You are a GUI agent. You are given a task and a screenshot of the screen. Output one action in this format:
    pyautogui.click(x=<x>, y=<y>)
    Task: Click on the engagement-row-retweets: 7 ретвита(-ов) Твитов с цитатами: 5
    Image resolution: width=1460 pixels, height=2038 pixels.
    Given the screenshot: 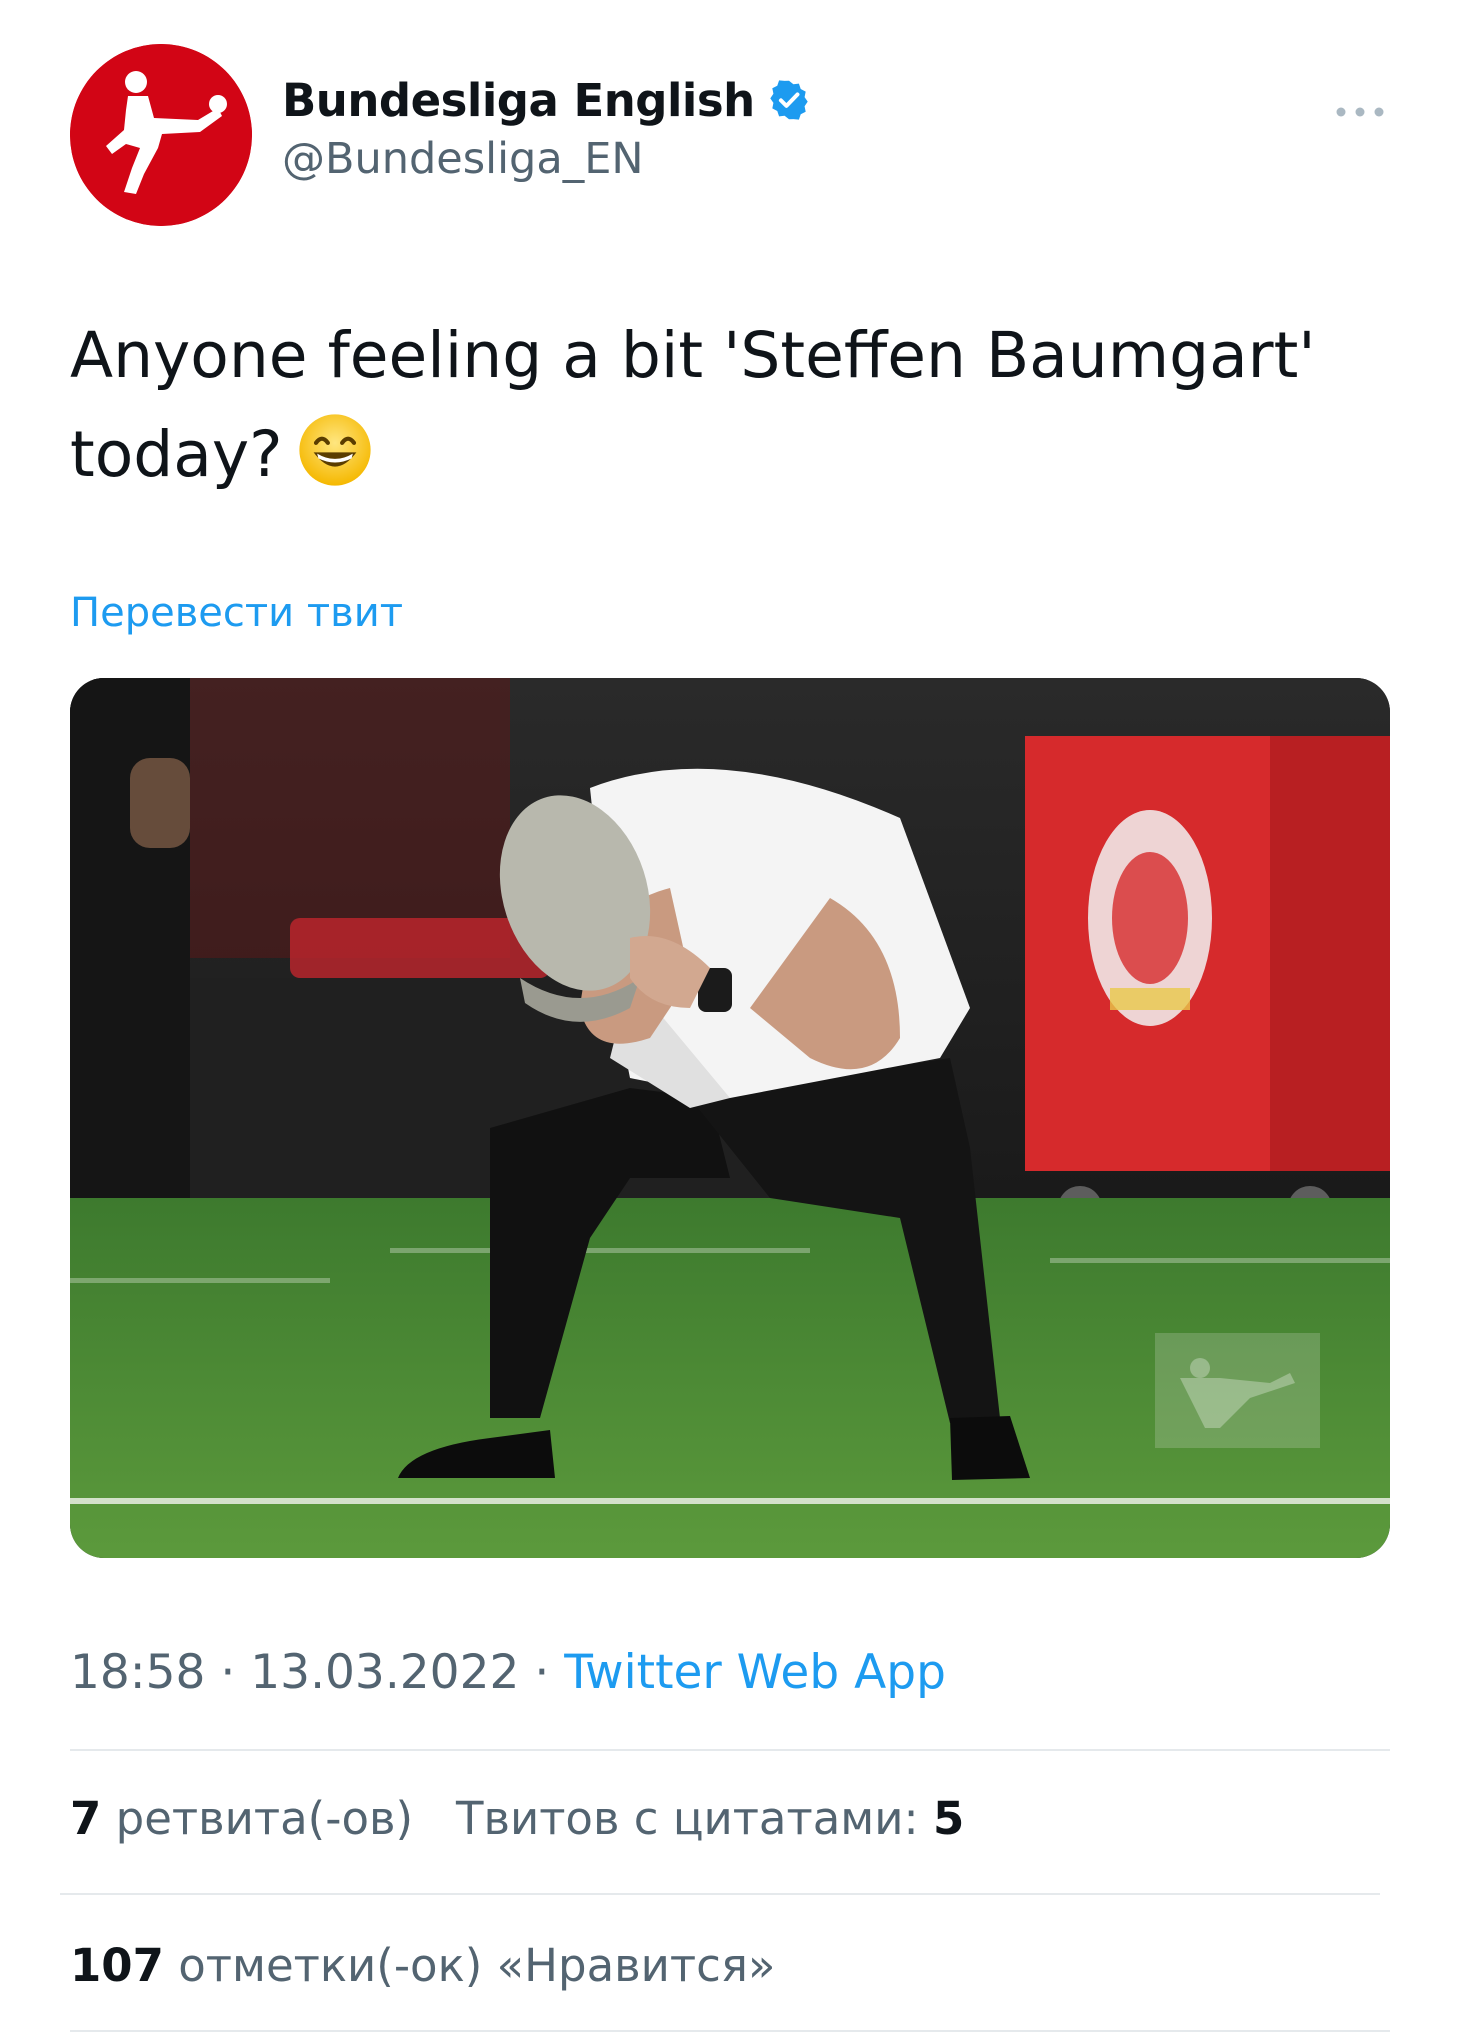 What is the action you would take?
    pyautogui.click(x=517, y=1818)
    